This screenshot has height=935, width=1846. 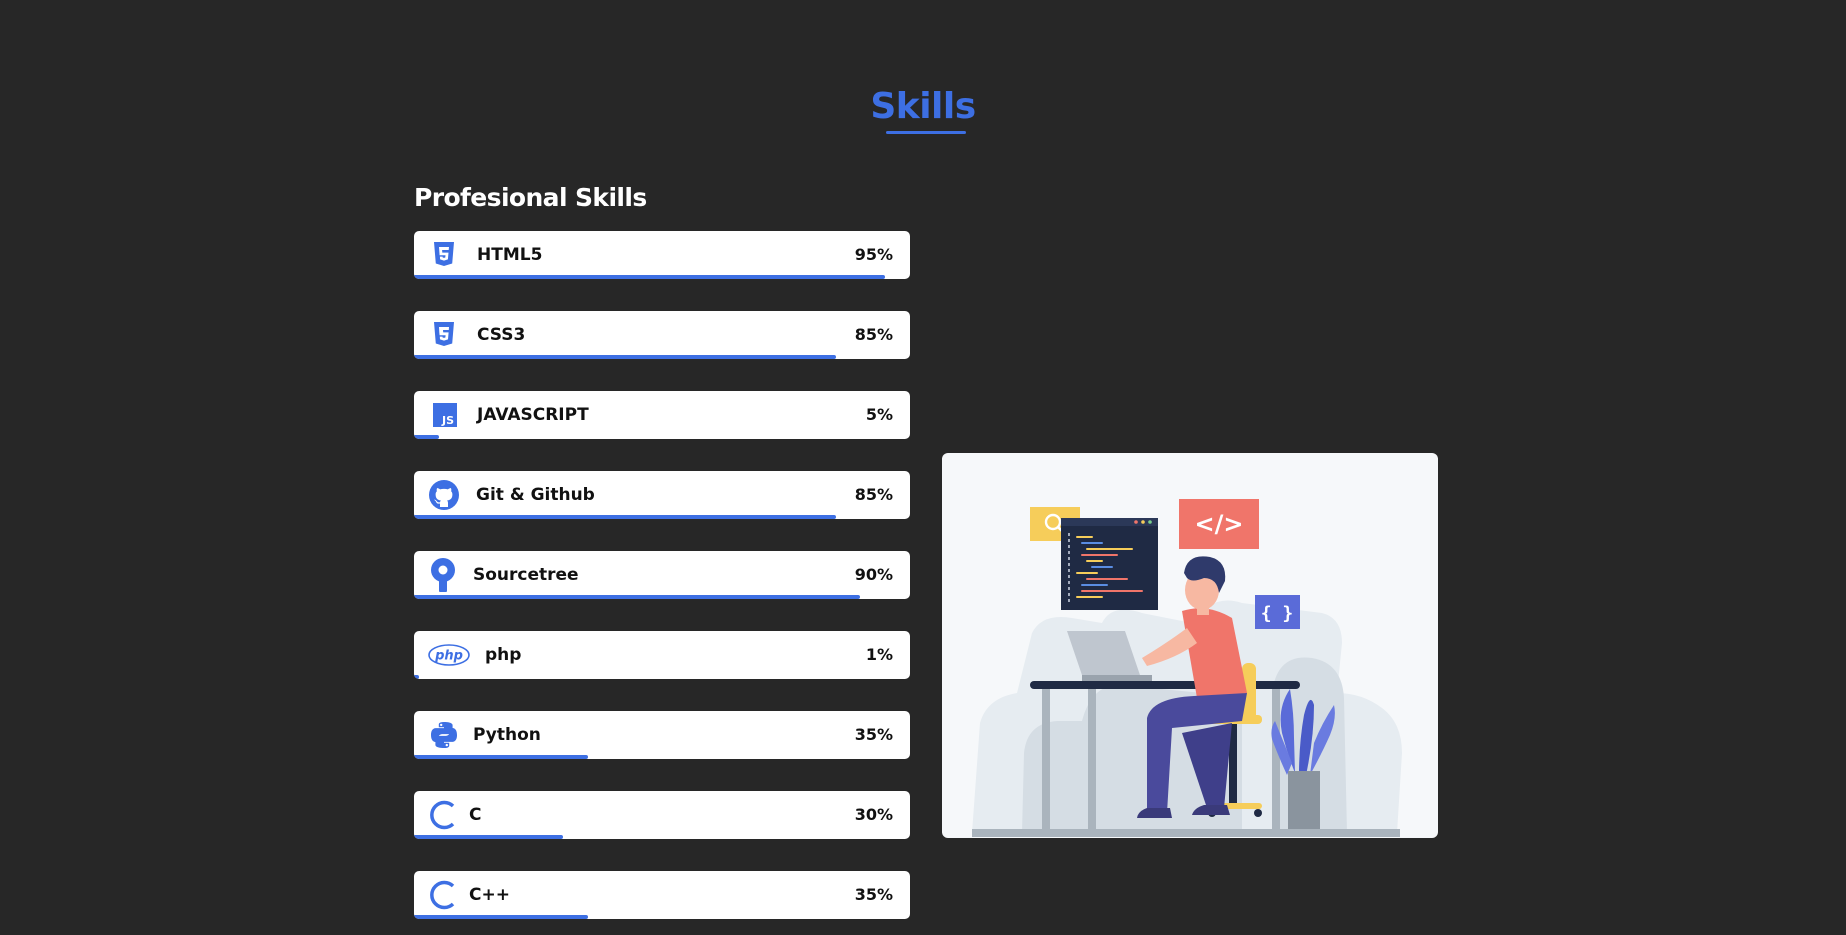 I want to click on section-title: Skills, so click(x=923, y=106).